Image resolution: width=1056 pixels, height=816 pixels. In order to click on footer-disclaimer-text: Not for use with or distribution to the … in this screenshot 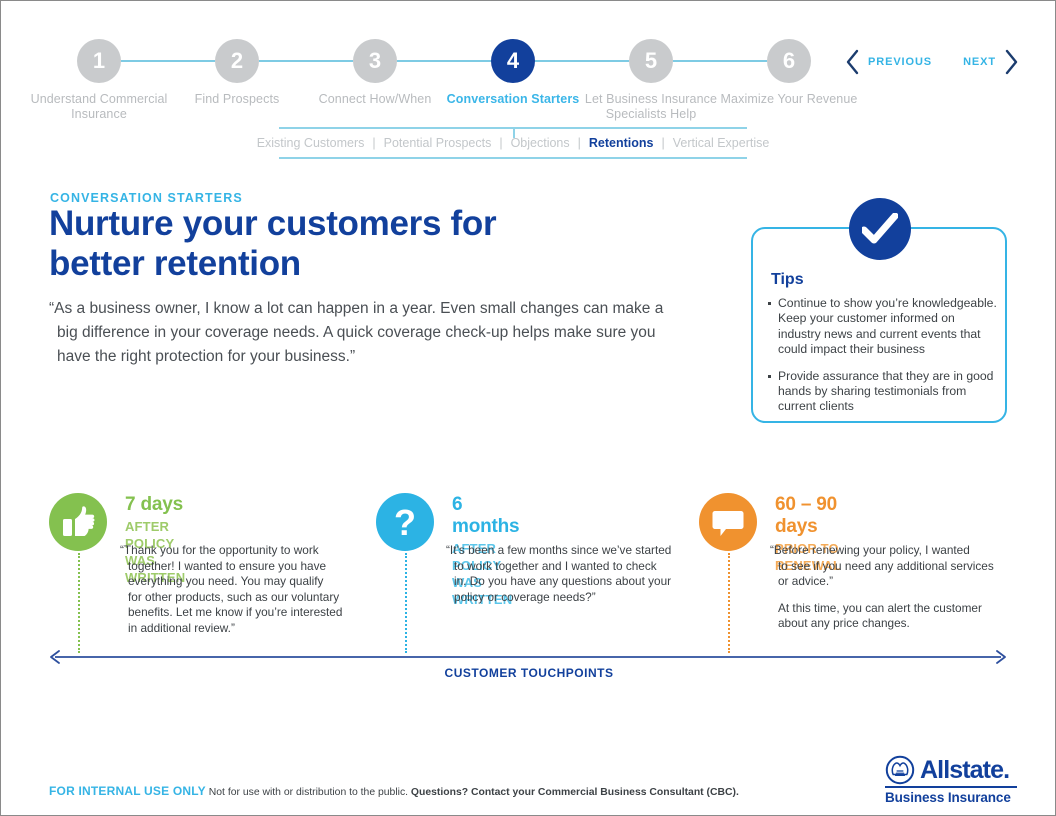, I will do `click(308, 792)`.